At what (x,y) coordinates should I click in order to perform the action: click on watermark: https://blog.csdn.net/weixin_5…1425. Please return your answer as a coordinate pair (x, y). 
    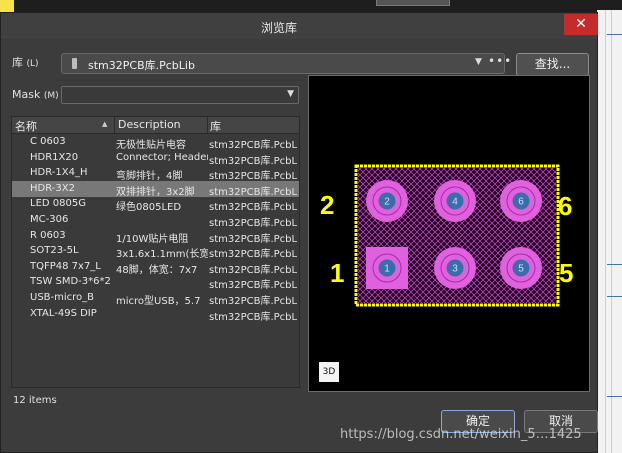
    Looking at the image, I should click on (461, 434).